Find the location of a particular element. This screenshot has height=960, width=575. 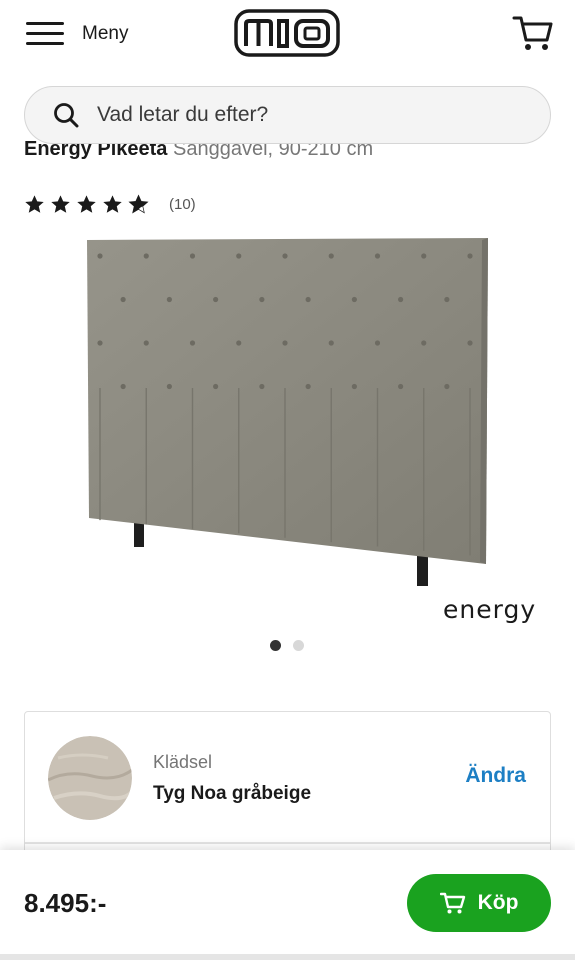

star-half-icon is located at coordinates (138, 204).